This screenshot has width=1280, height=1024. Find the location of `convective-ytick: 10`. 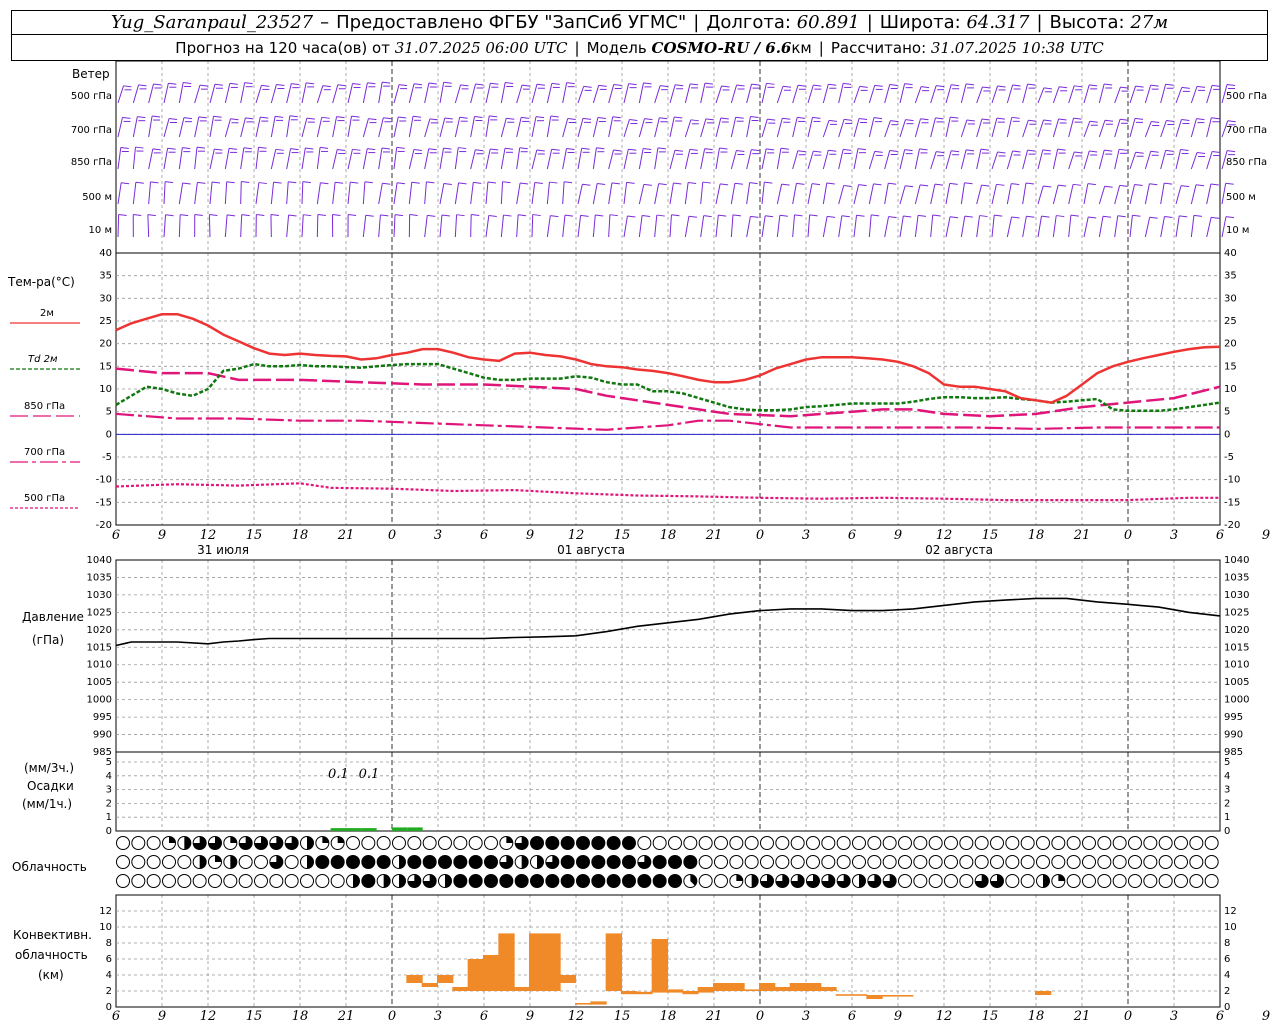

convective-ytick: 10 is located at coordinates (1230, 927).